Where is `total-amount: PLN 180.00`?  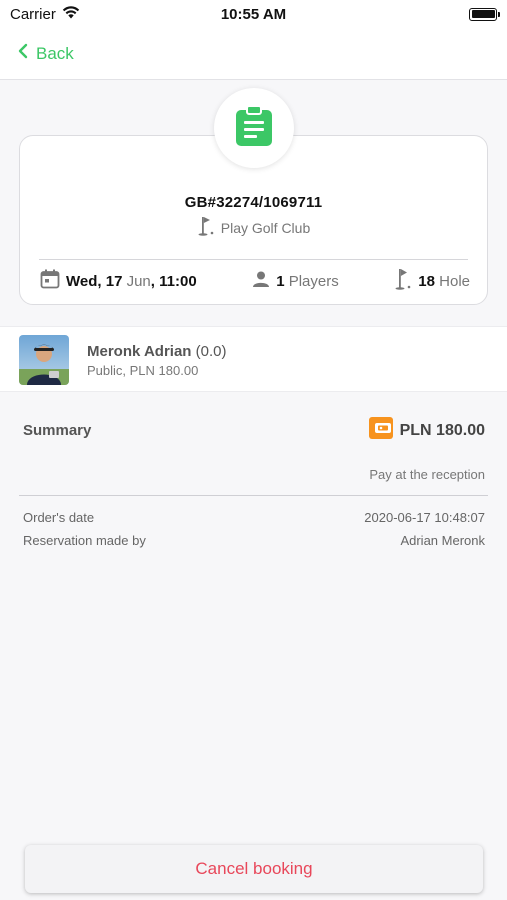 total-amount: PLN 180.00 is located at coordinates (442, 430).